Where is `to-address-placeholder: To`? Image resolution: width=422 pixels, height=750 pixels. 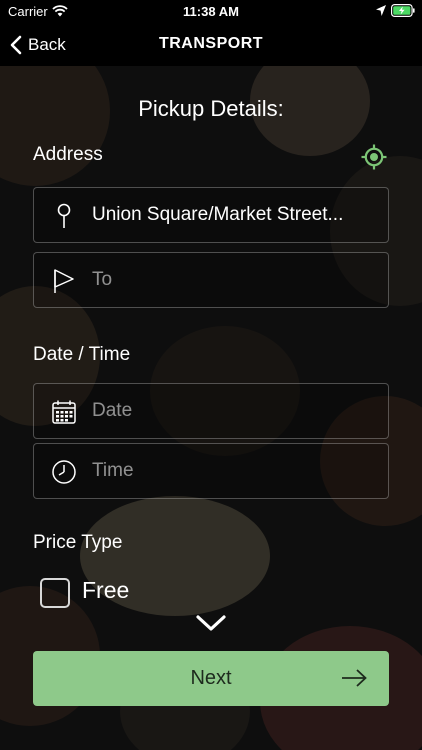 to-address-placeholder: To is located at coordinates (102, 279).